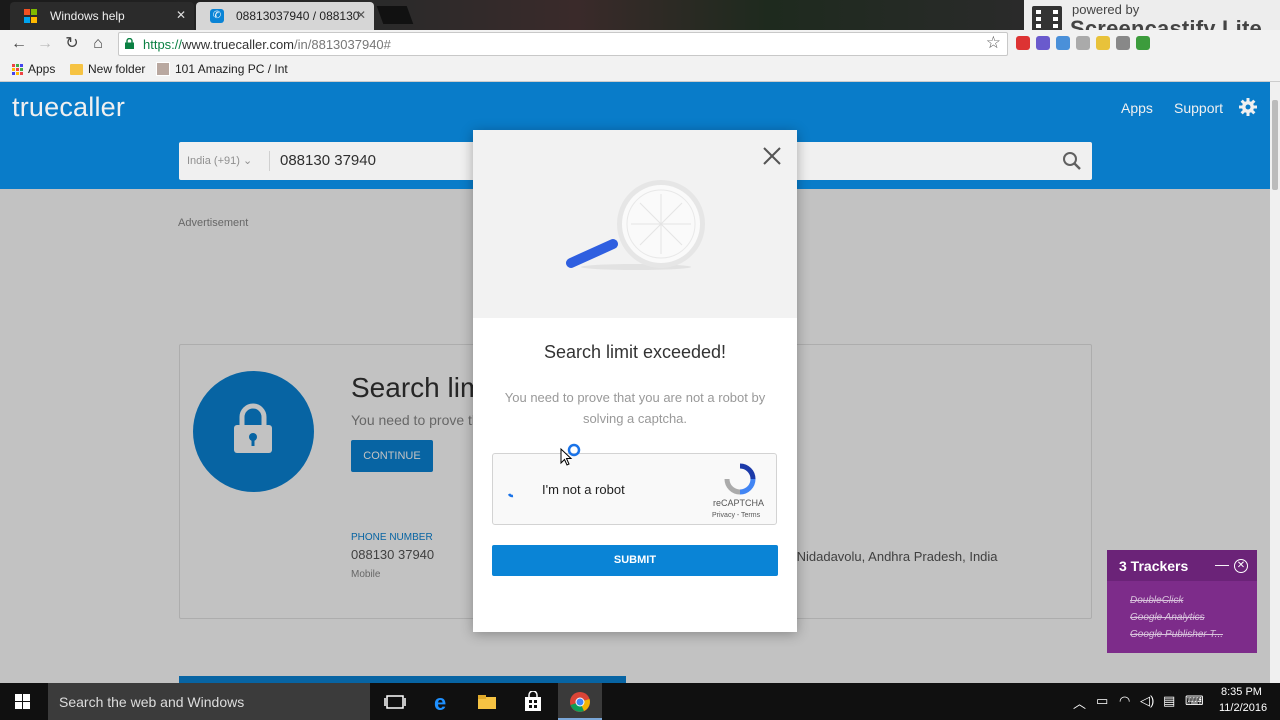 The width and height of the screenshot is (1280, 720). Describe the element at coordinates (1275, 145) in the screenshot. I see `scrollbar-thumb` at that location.